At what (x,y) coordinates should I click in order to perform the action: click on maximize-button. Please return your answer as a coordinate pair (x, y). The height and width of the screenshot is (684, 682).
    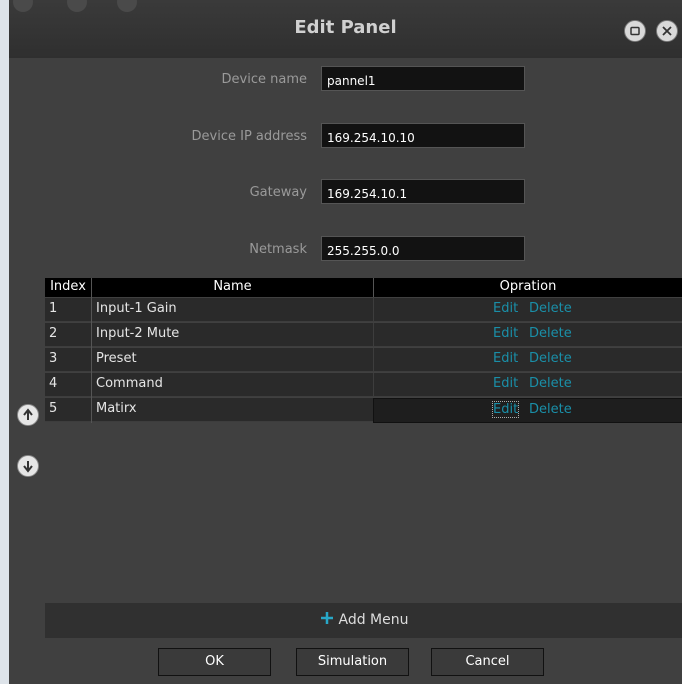
    Looking at the image, I should click on (635, 31).